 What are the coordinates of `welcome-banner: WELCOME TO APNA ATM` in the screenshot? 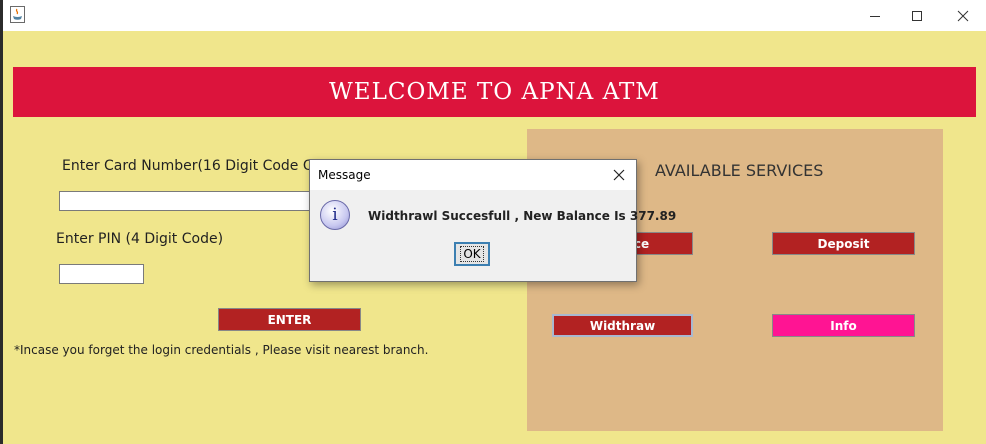 It's located at (494, 92).